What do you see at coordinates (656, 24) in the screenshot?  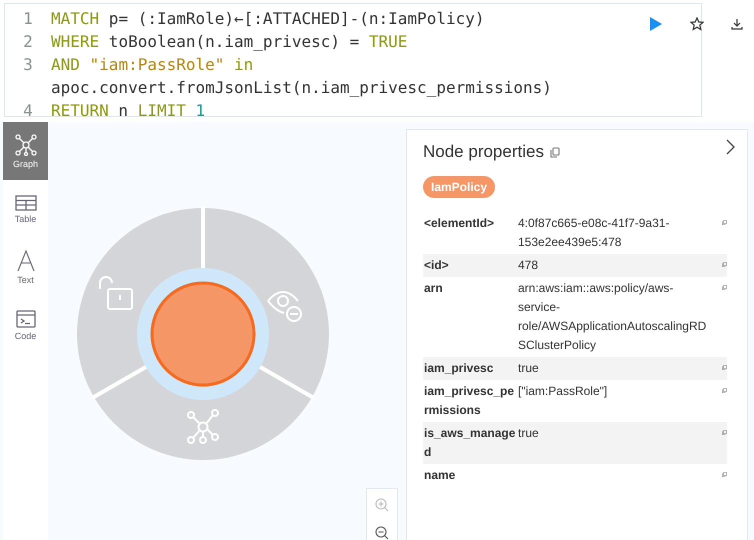 I see `run-icon` at bounding box center [656, 24].